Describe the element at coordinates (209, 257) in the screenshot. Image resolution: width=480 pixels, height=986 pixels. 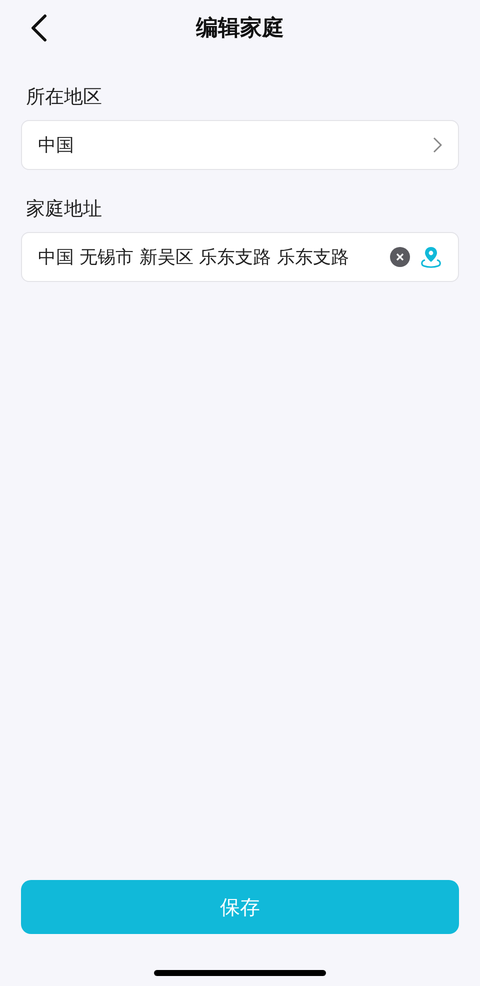
I see `address-input: 中国 无锡市 新吴区 乐东支路 乐东支路` at that location.